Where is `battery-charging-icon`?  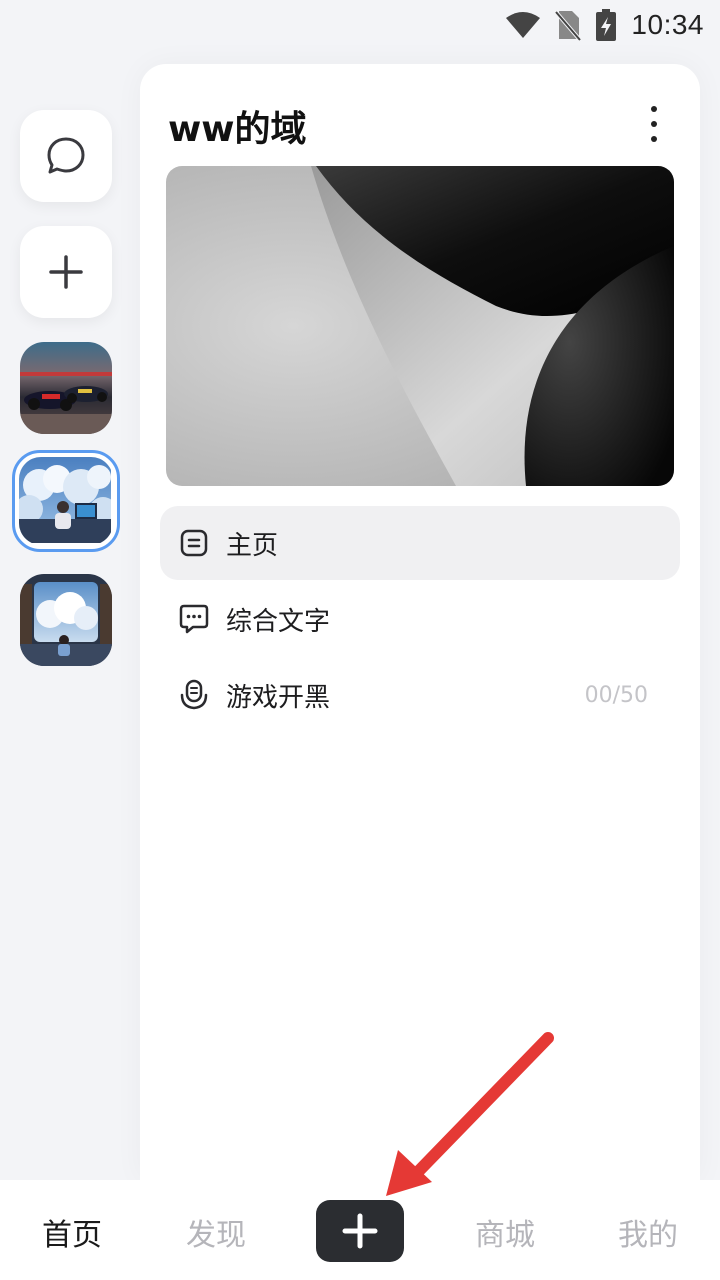
battery-charging-icon is located at coordinates (606, 25).